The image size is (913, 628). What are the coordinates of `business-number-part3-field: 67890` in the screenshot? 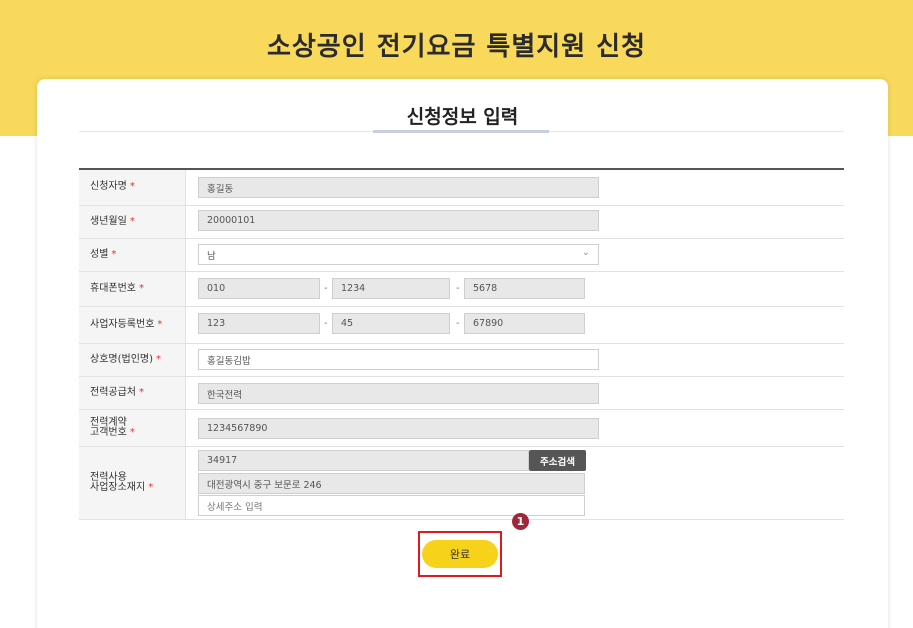 It's located at (524, 323).